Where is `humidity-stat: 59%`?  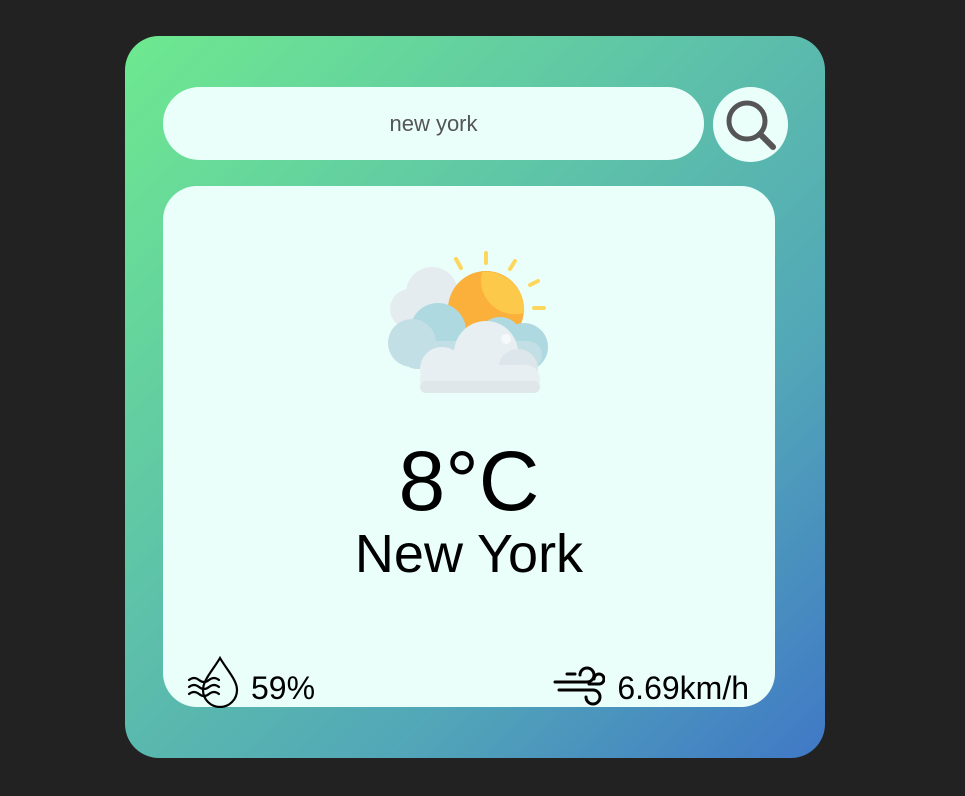 humidity-stat: 59% is located at coordinates (251, 678).